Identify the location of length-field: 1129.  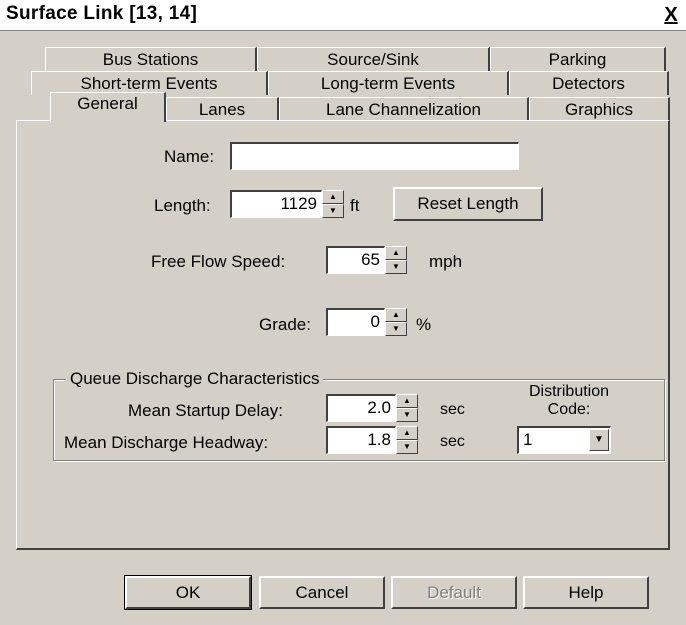
(276, 204).